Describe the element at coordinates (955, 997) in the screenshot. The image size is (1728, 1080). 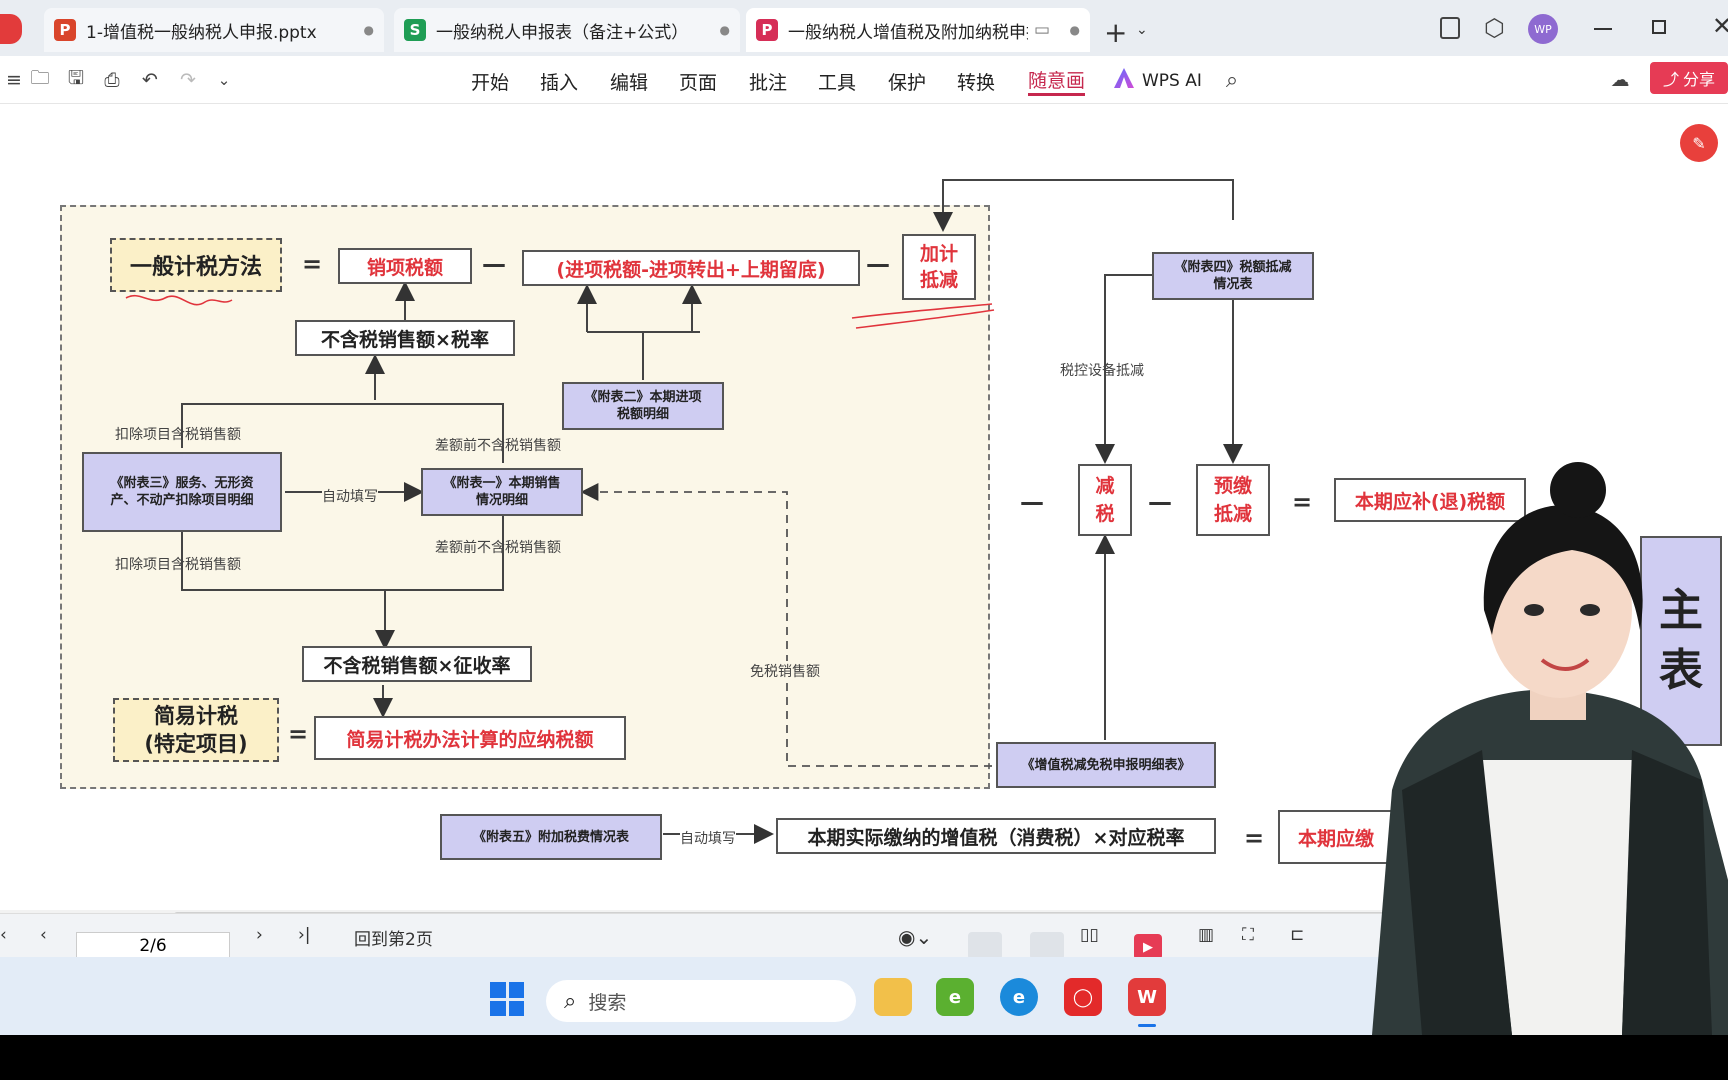
I see `ie-browser-icon: e` at that location.